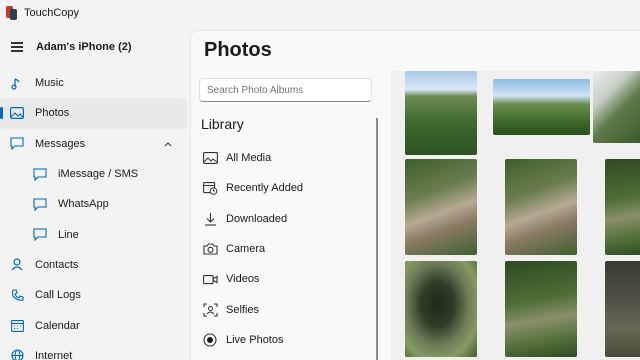  I want to click on title-bar: TouchCopy, so click(320, 13).